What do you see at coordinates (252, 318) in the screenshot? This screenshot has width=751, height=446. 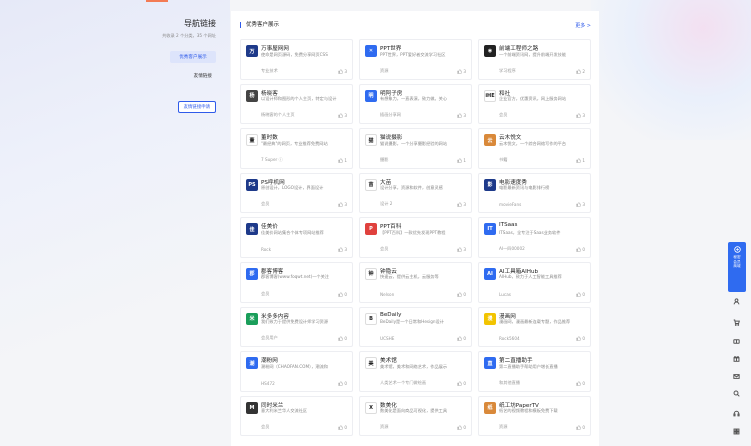 I see `site-logo-icon: 米` at bounding box center [252, 318].